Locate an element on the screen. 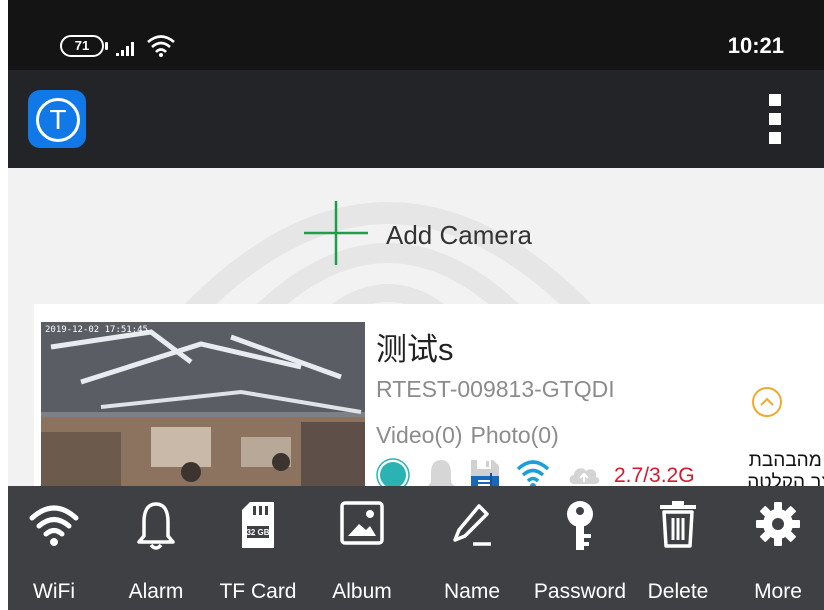 The width and height of the screenshot is (824, 610). camera-id: RTEST-009813-GTQDI is located at coordinates (495, 389).